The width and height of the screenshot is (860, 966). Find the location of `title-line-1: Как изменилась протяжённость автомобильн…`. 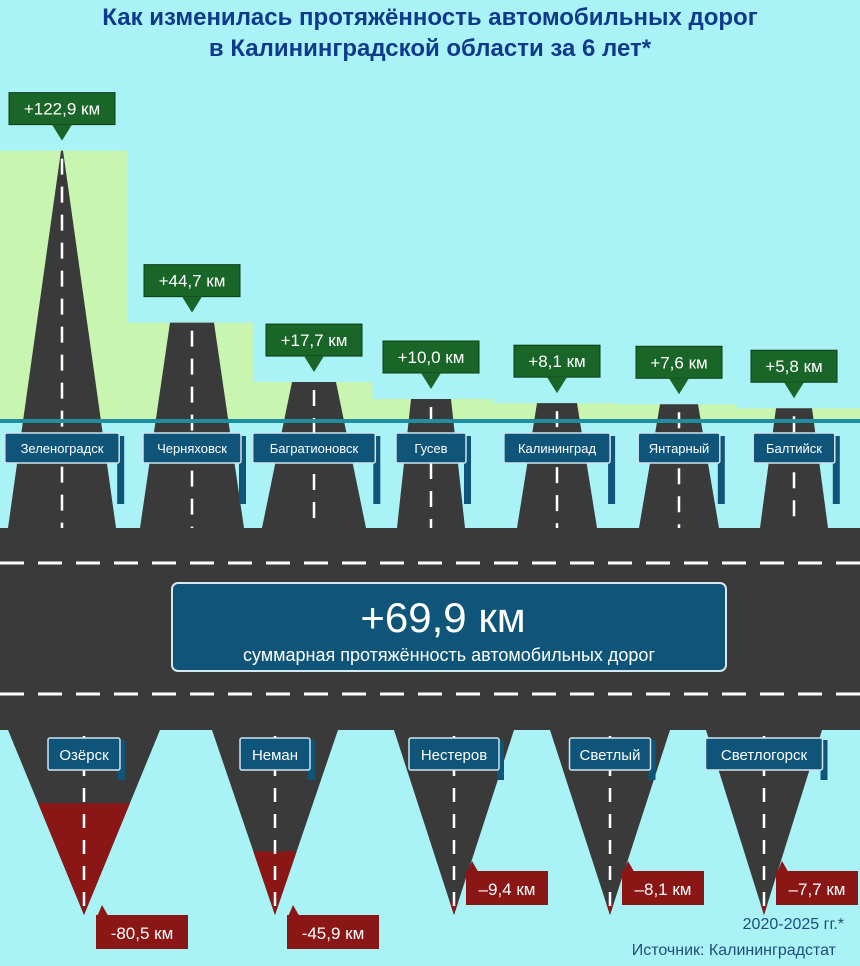

title-line-1: Как изменилась протяжённость автомобильн… is located at coordinates (430, 17).